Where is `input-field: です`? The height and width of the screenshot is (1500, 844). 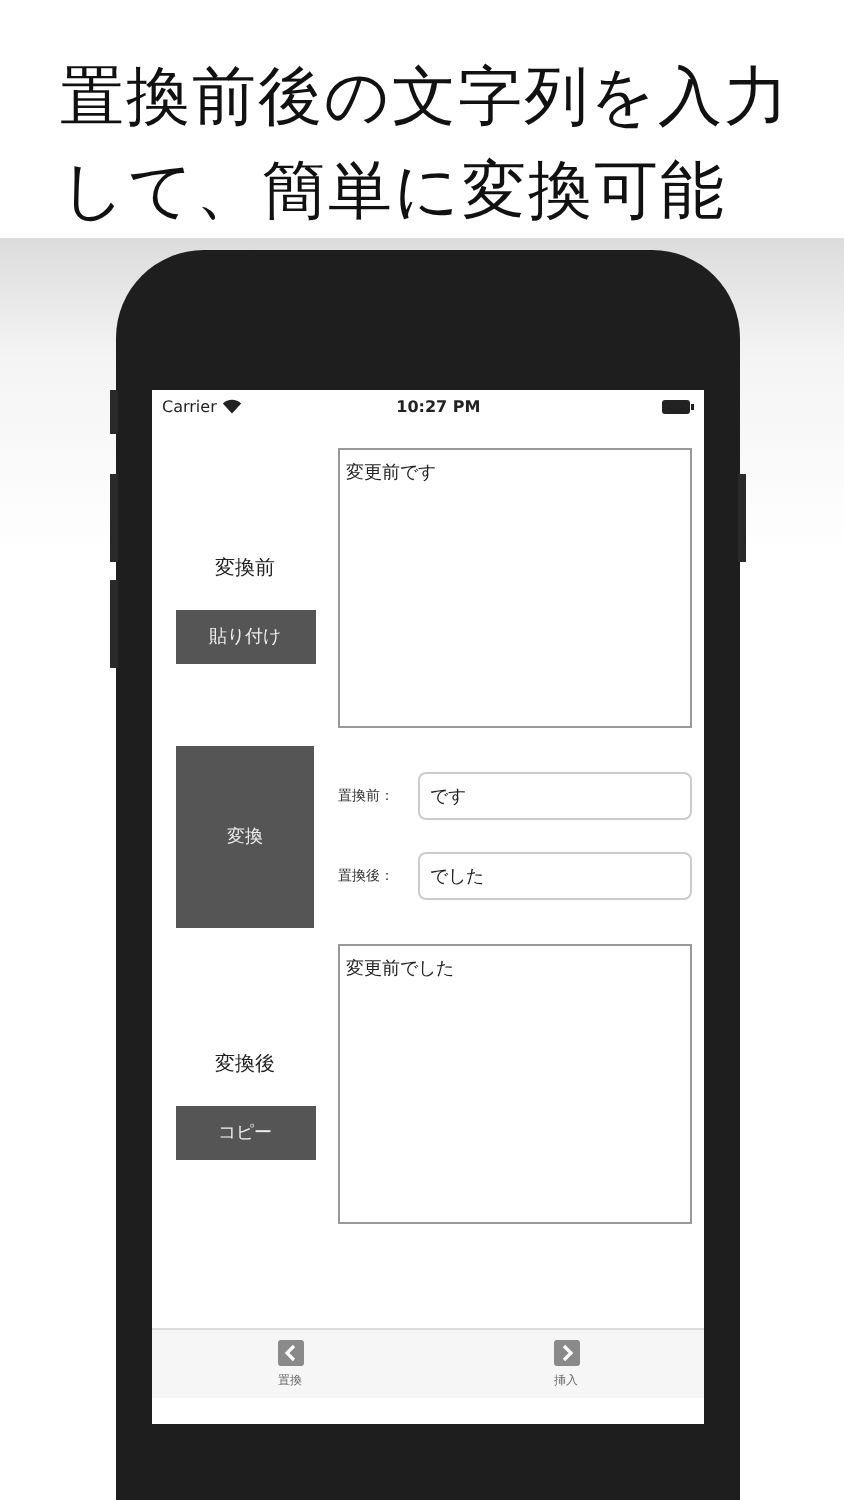 input-field: です is located at coordinates (555, 796).